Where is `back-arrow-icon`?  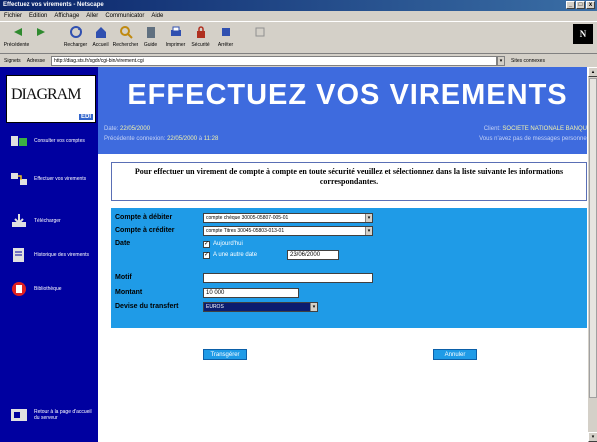 back-arrow-icon is located at coordinates (17, 32).